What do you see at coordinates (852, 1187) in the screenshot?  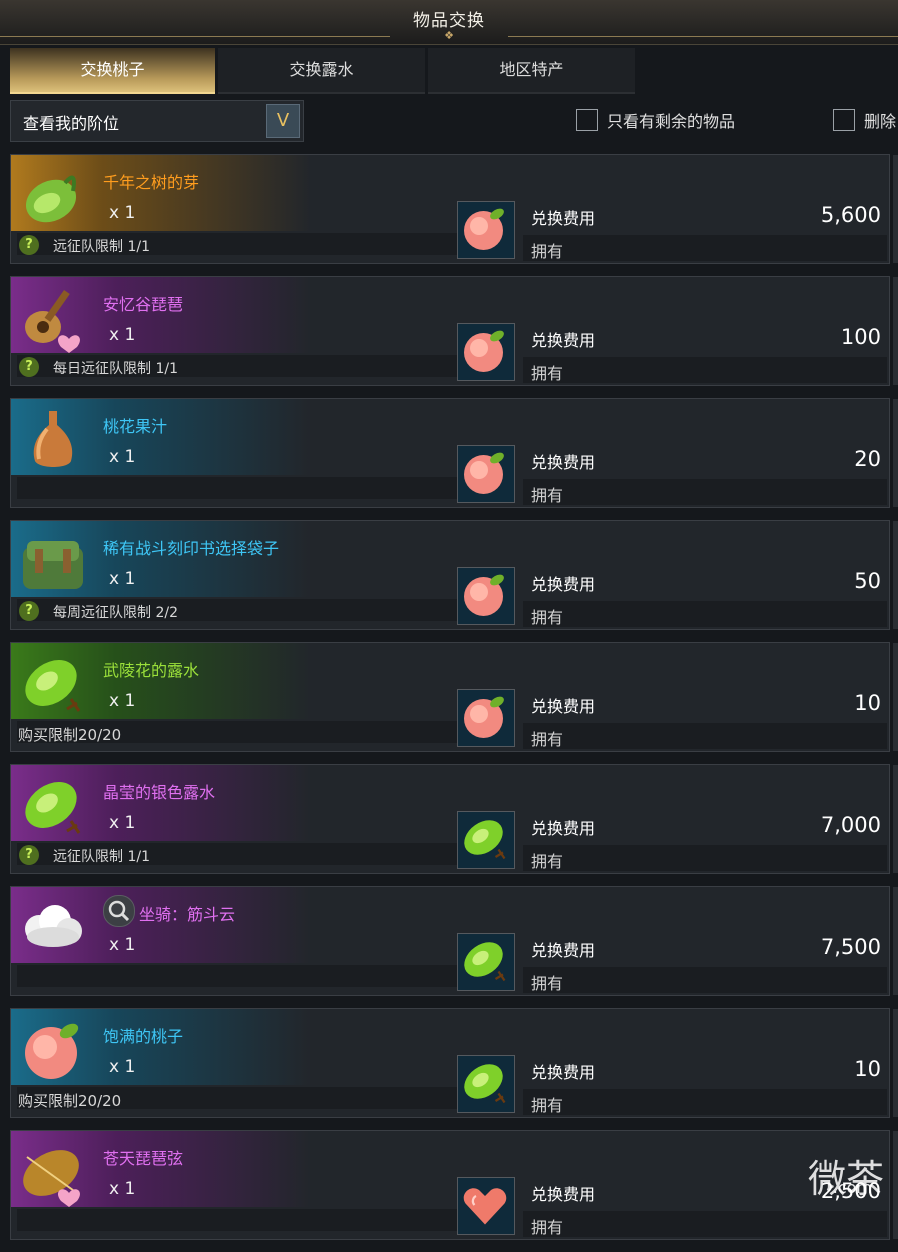 I see `watermark-domain: .com` at bounding box center [852, 1187].